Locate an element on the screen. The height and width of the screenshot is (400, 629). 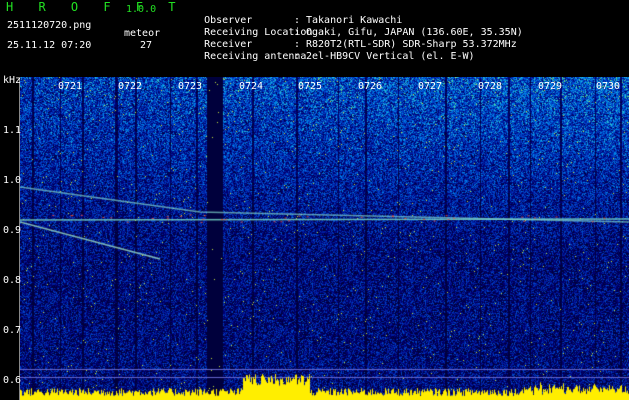
file-name: 2511120720.png is located at coordinates (49, 25).